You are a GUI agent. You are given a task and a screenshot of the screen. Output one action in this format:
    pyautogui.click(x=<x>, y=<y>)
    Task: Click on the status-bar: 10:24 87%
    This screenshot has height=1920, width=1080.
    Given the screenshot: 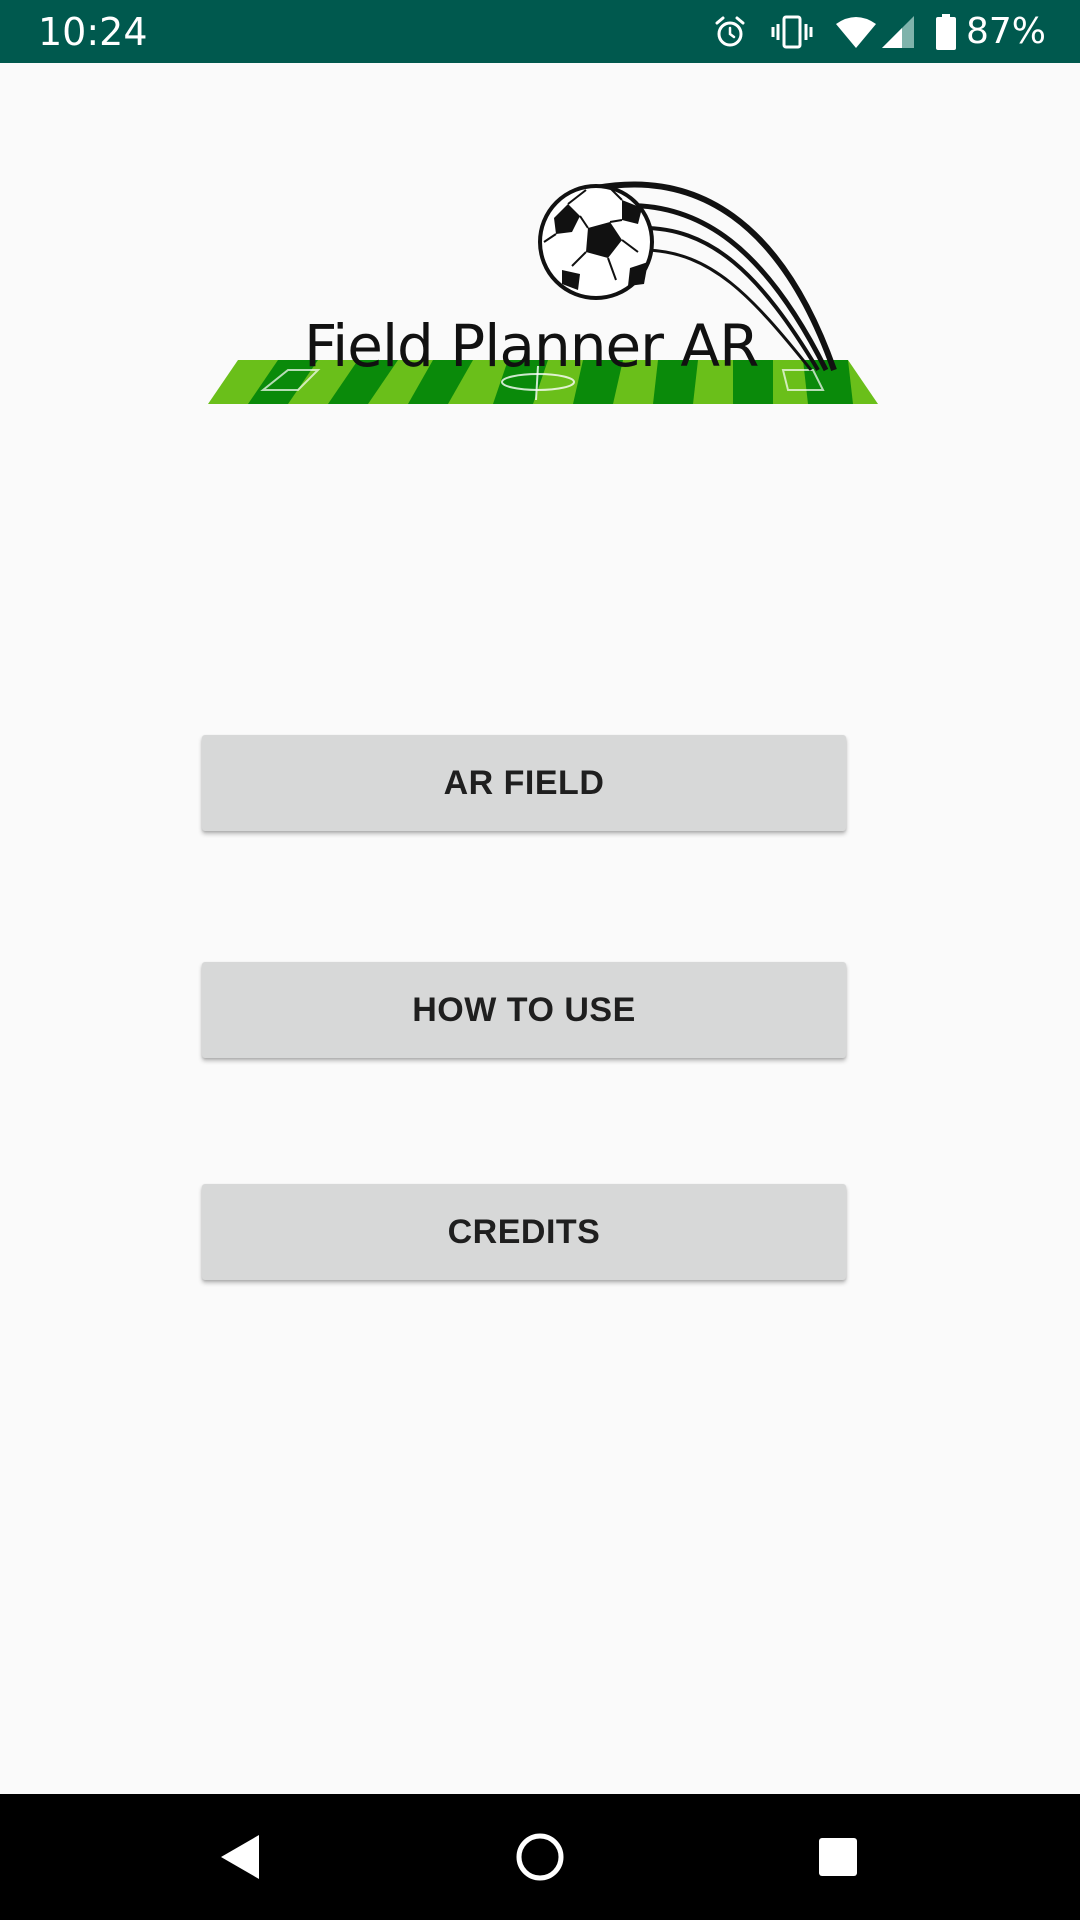 What is the action you would take?
    pyautogui.click(x=540, y=31)
    